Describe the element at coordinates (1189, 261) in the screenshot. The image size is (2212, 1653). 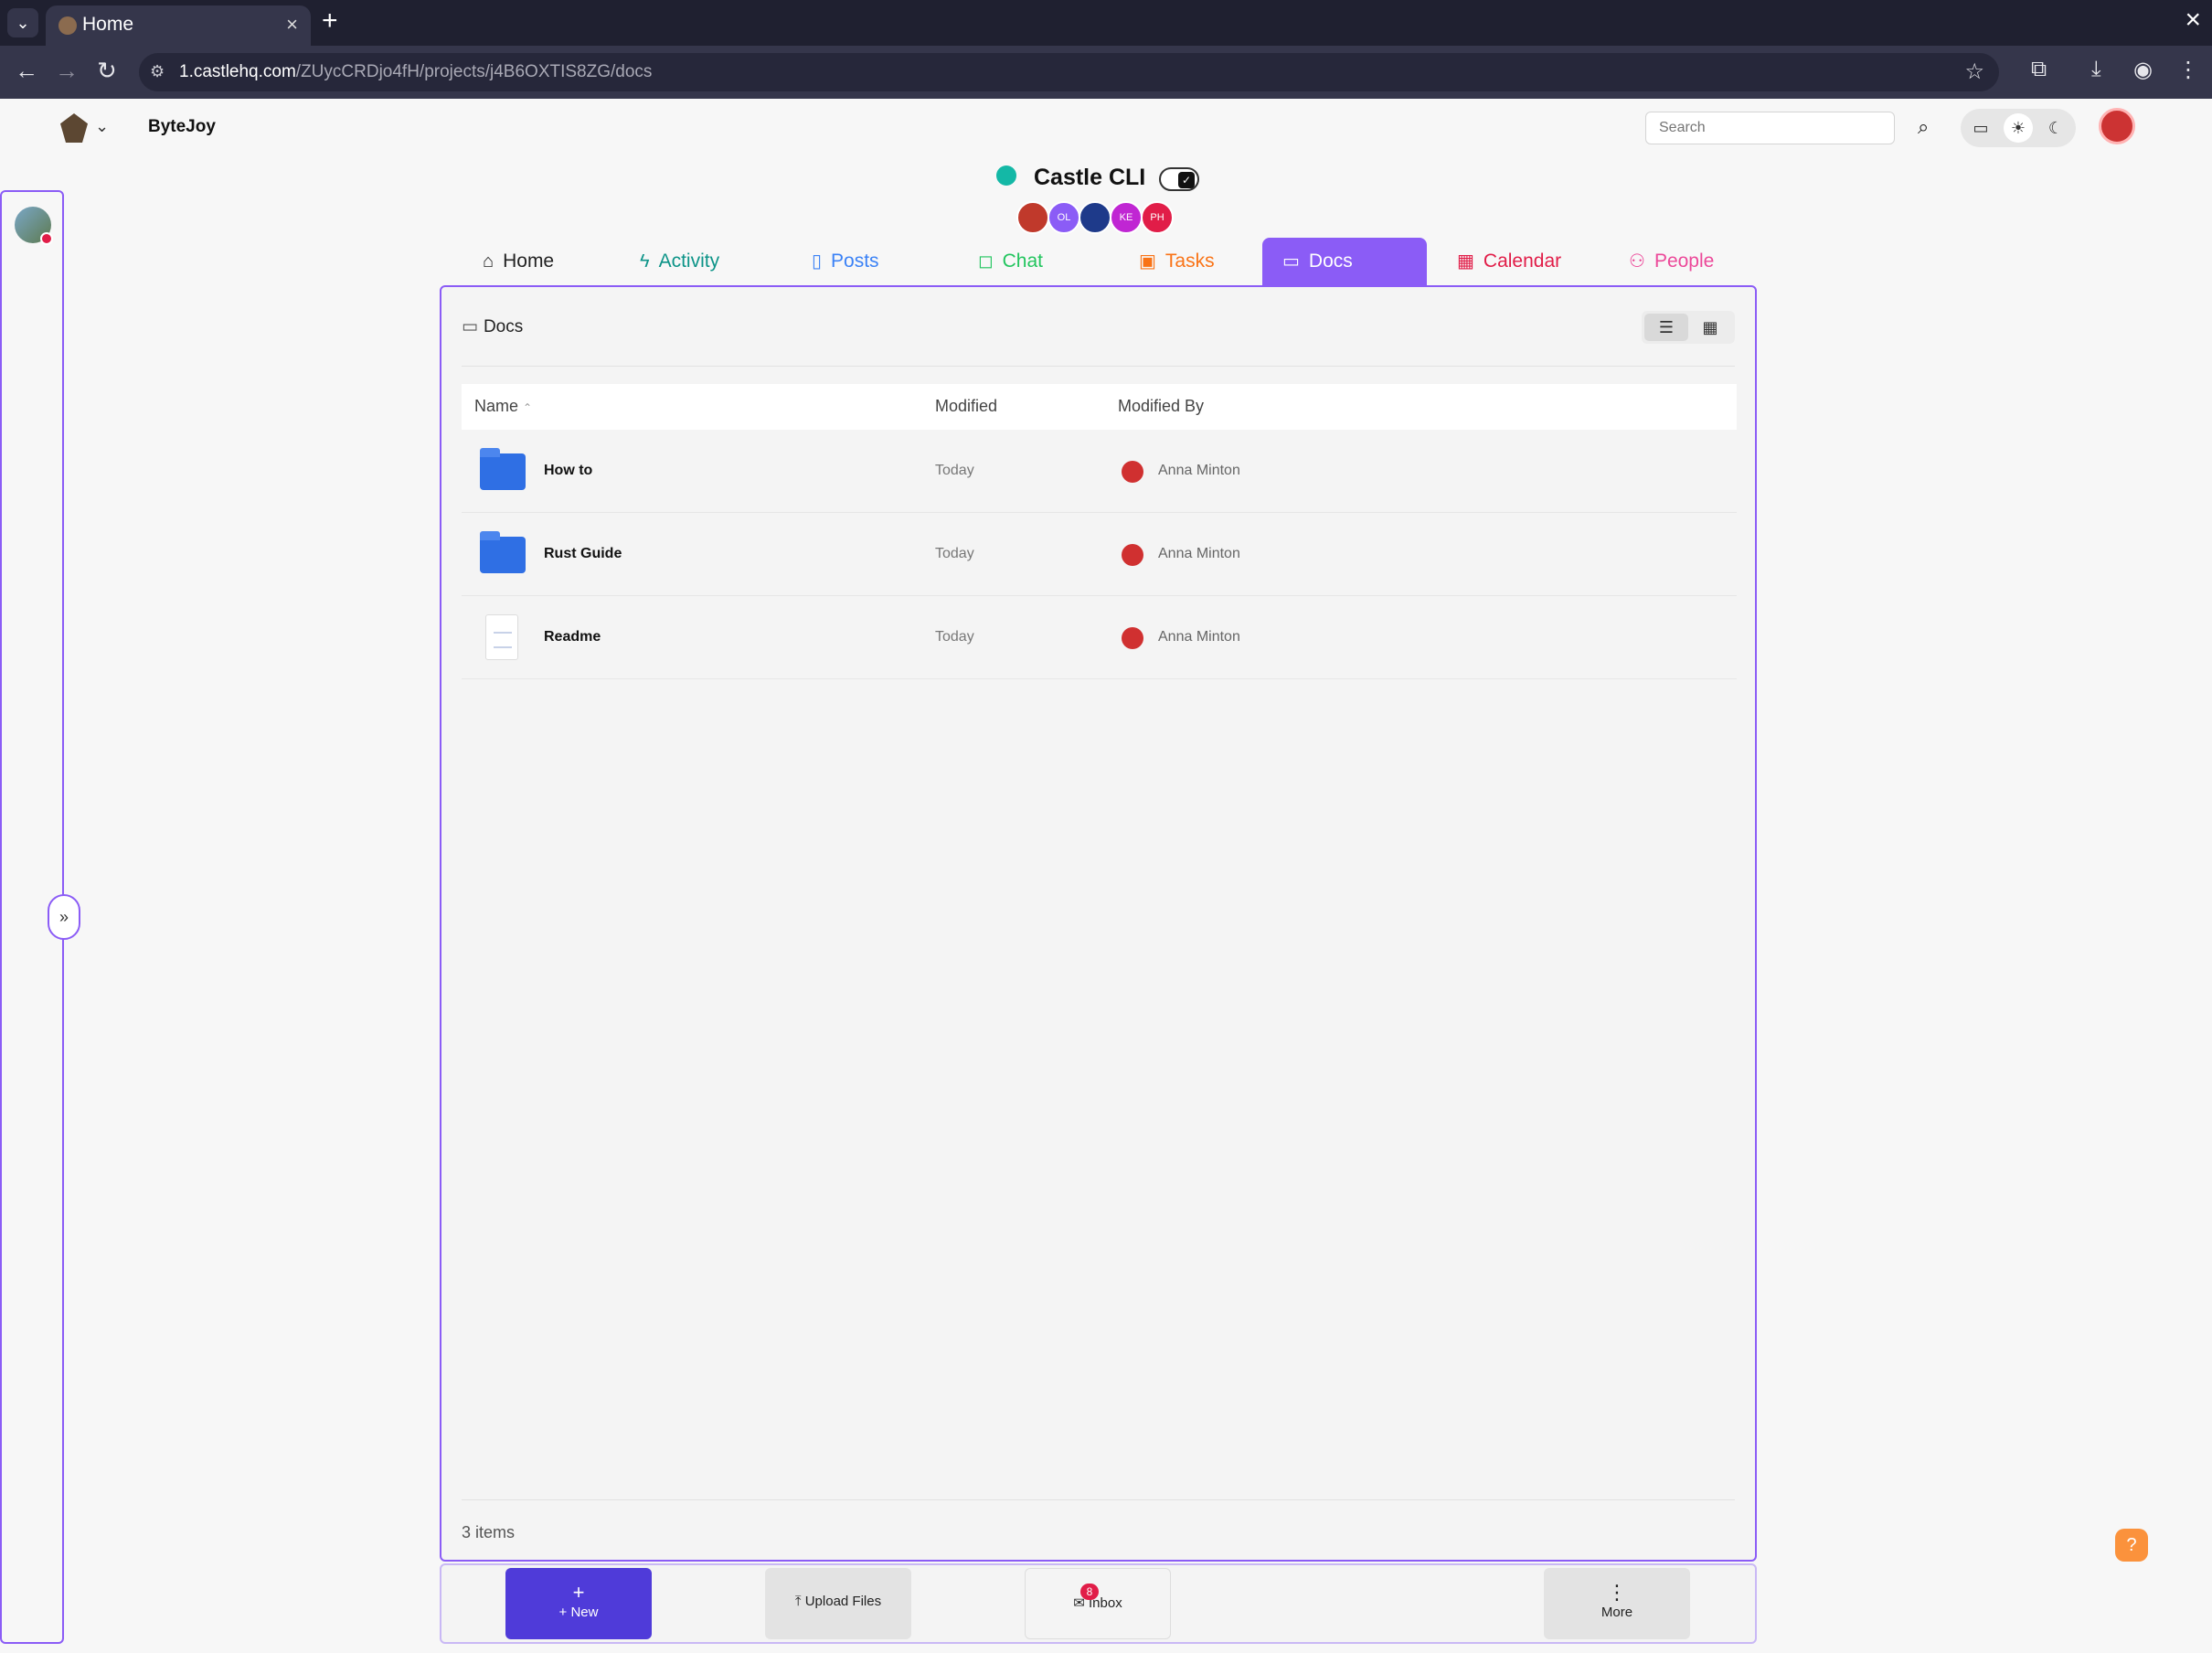
I see `tab-label: Tasks` at that location.